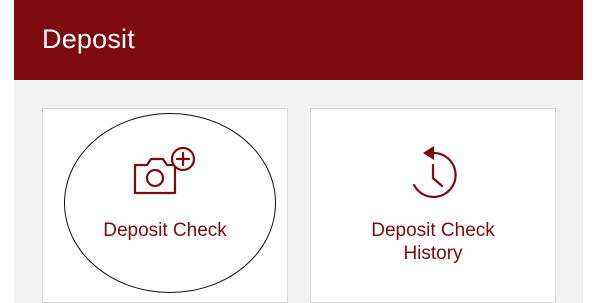 This screenshot has width=597, height=303. I want to click on deposit-check-history-label: Deposit Check History, so click(433, 242).